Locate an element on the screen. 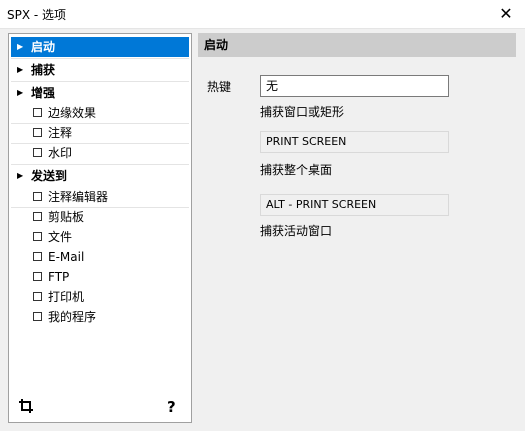  sidebar-item-email: E-Mail is located at coordinates (100, 257).